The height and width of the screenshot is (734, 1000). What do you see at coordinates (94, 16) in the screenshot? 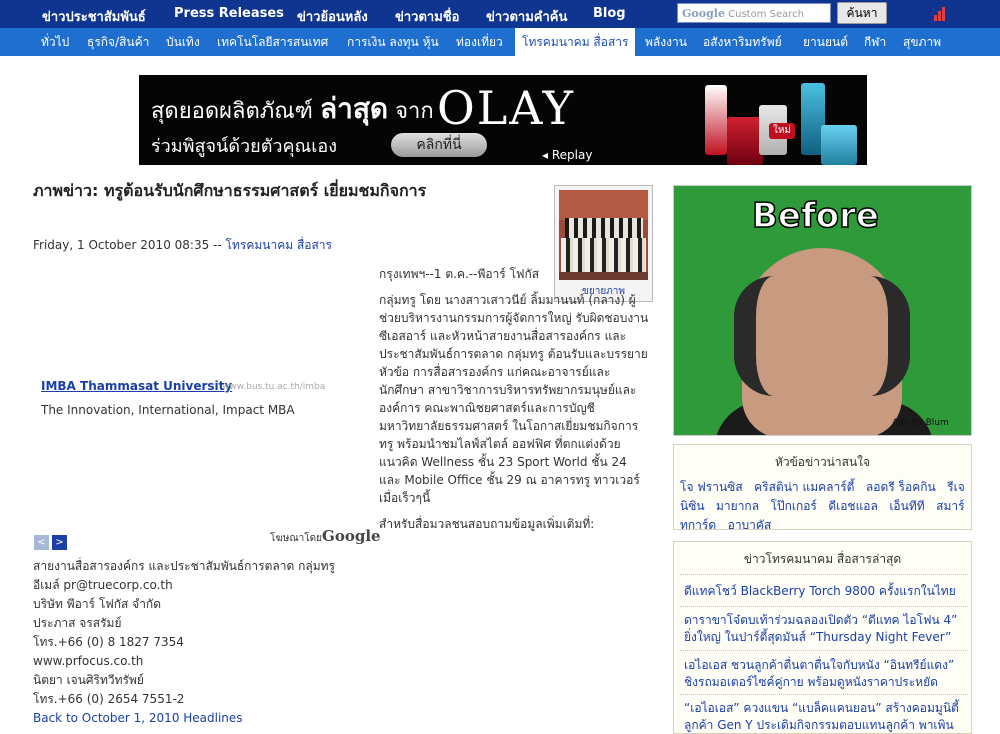
I see `topnav-item-pr-th: ข่าวประชาสัมพันธ์` at bounding box center [94, 16].